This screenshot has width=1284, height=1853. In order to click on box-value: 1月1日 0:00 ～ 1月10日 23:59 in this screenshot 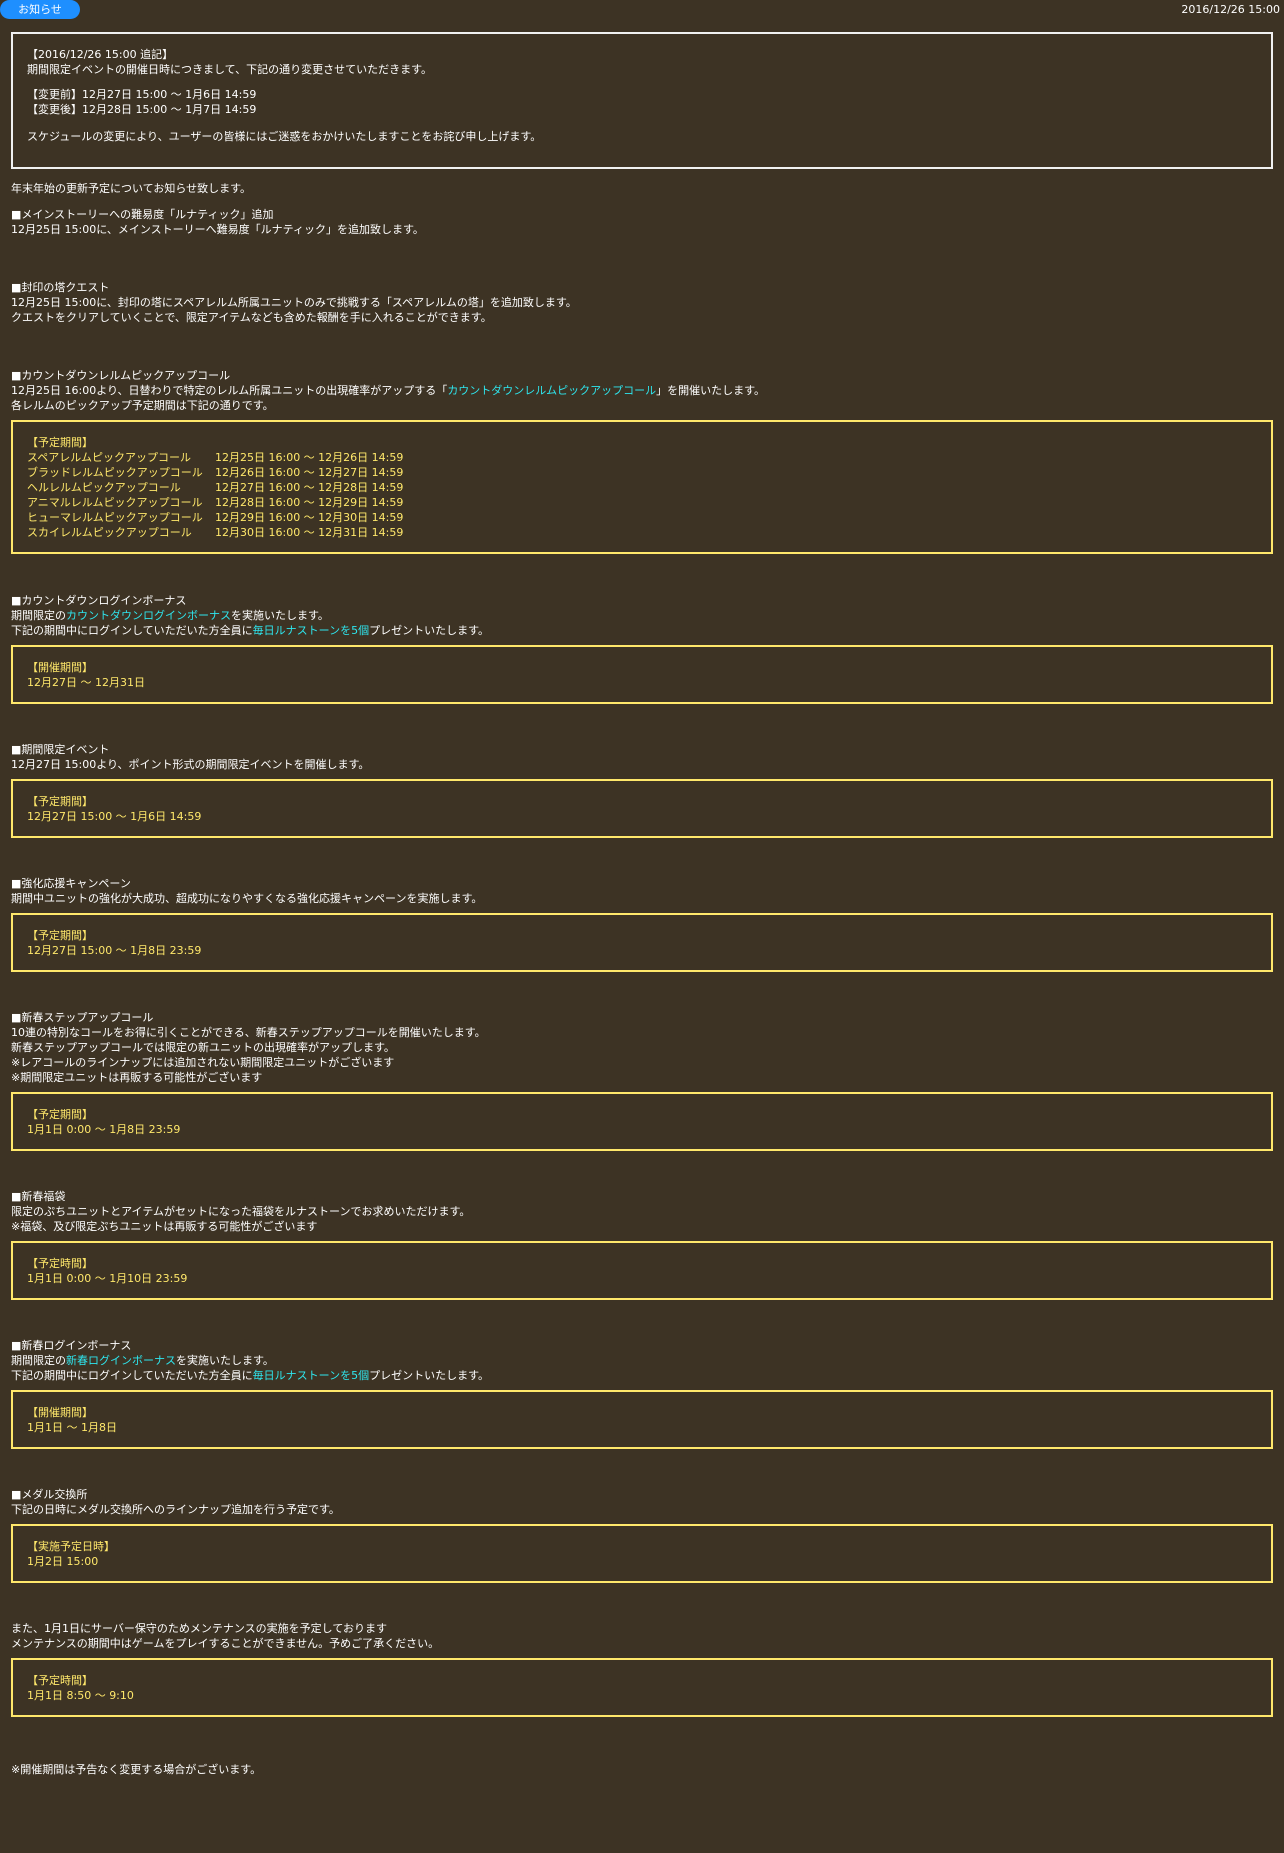, I will do `click(107, 1278)`.